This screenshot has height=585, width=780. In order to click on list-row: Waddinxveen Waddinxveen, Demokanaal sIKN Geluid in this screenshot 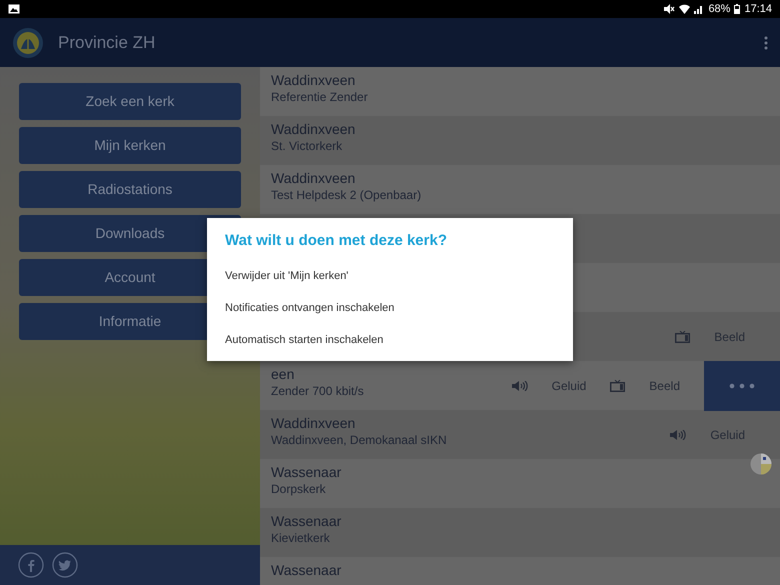, I will do `click(520, 434)`.